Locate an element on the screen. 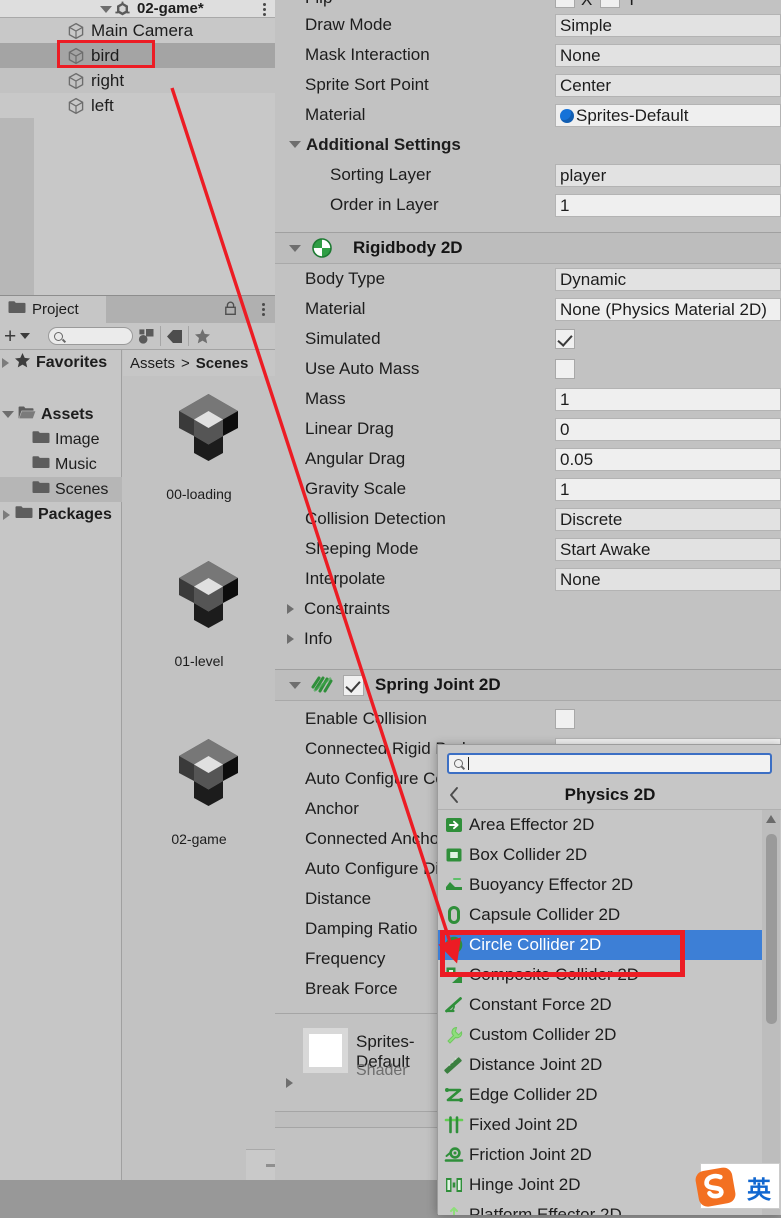  popup-search-input is located at coordinates (609, 763).